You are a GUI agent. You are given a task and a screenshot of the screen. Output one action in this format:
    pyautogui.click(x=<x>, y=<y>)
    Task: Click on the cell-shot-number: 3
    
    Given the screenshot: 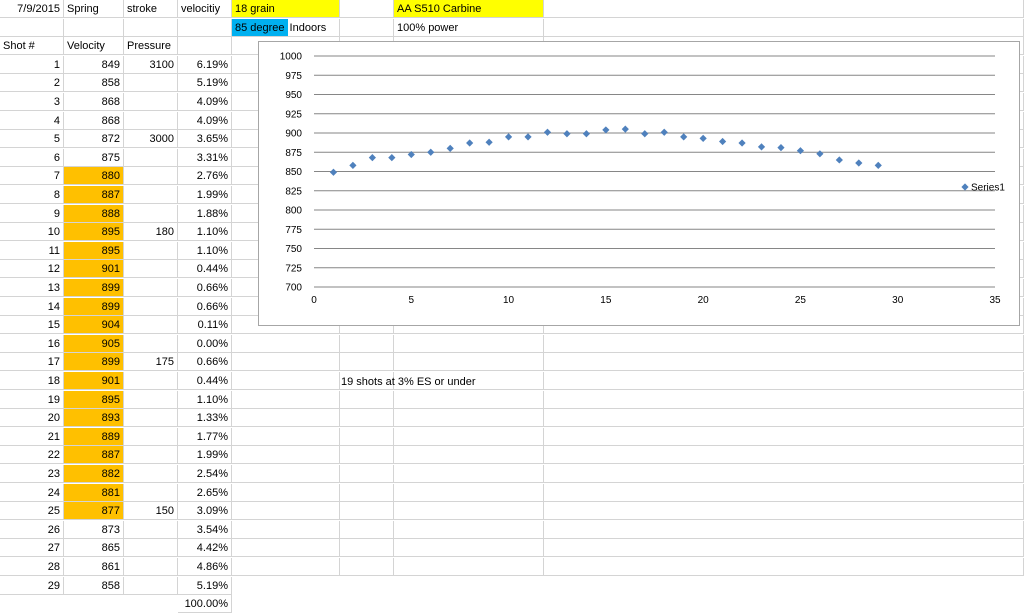 What is the action you would take?
    pyautogui.click(x=32, y=102)
    